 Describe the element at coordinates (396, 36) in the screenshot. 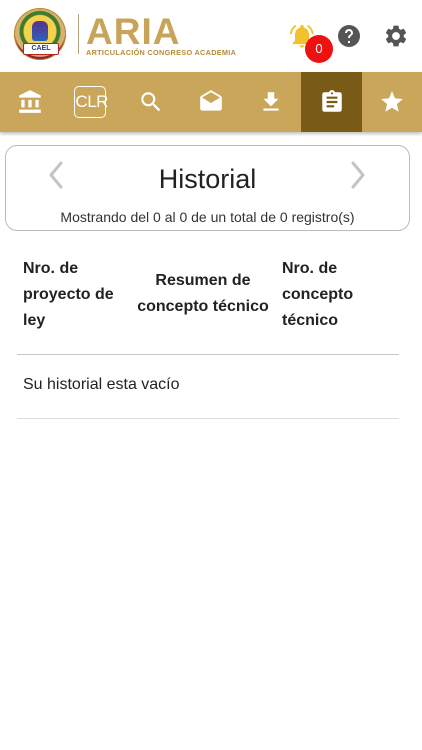

I see `gear-icon` at that location.